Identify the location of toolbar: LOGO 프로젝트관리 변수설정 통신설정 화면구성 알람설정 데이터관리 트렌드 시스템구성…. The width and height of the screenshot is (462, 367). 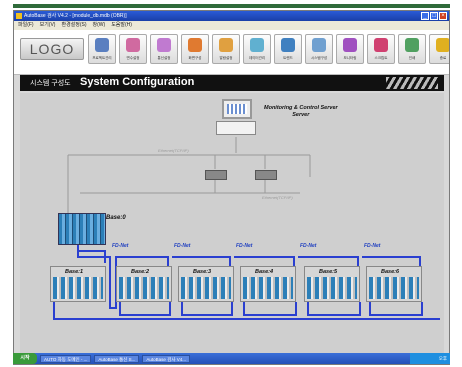
(231, 52).